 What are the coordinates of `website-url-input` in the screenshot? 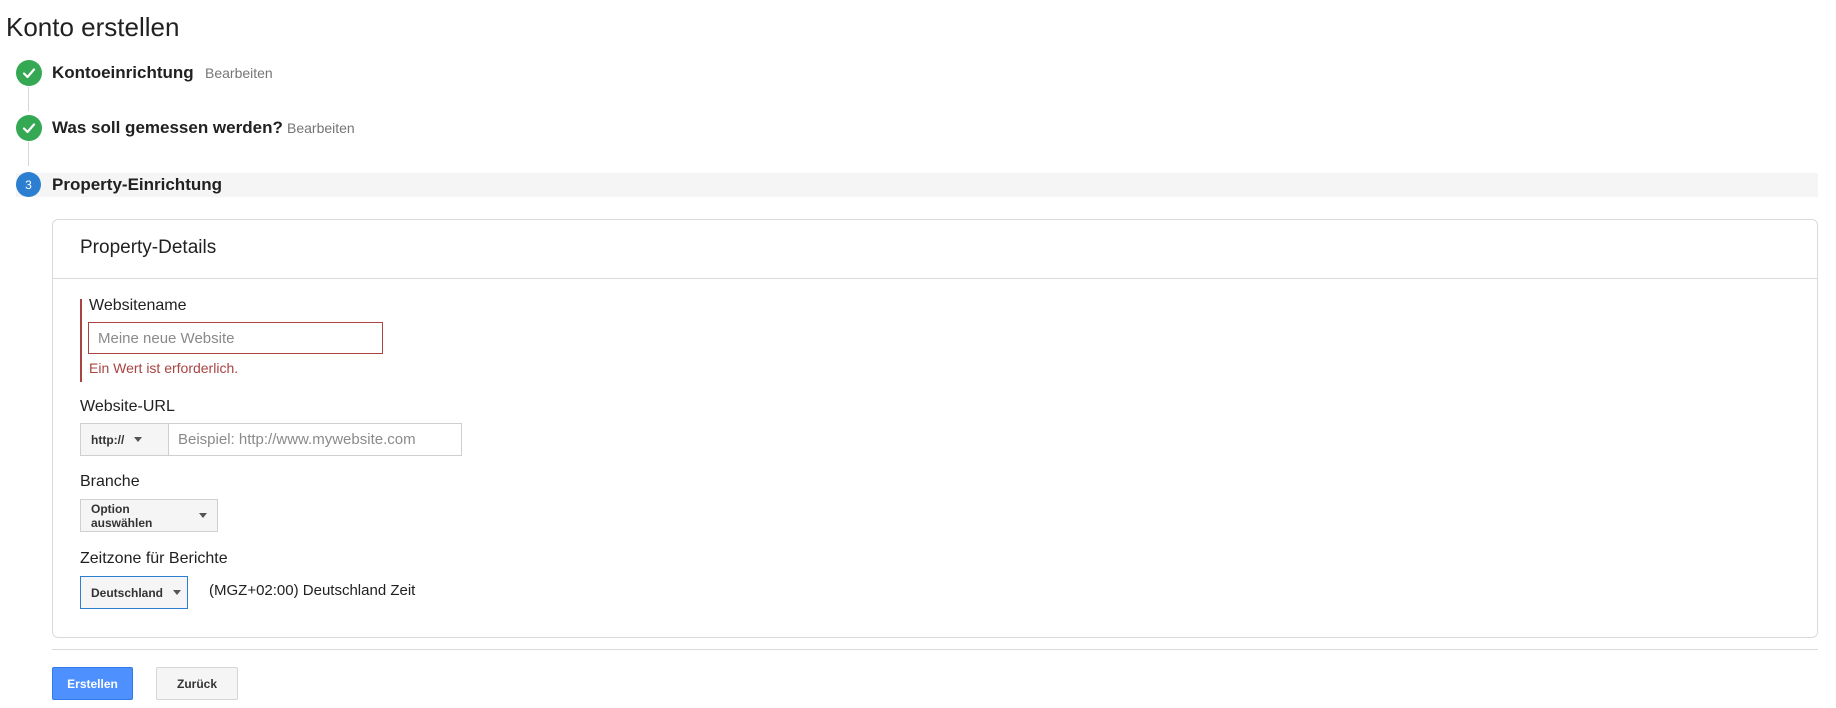 It's located at (315, 439).